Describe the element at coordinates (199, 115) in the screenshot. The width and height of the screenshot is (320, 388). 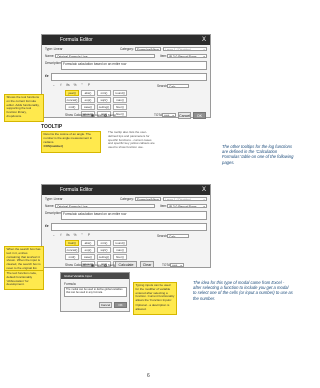
I see `ok-button: OK` at that location.